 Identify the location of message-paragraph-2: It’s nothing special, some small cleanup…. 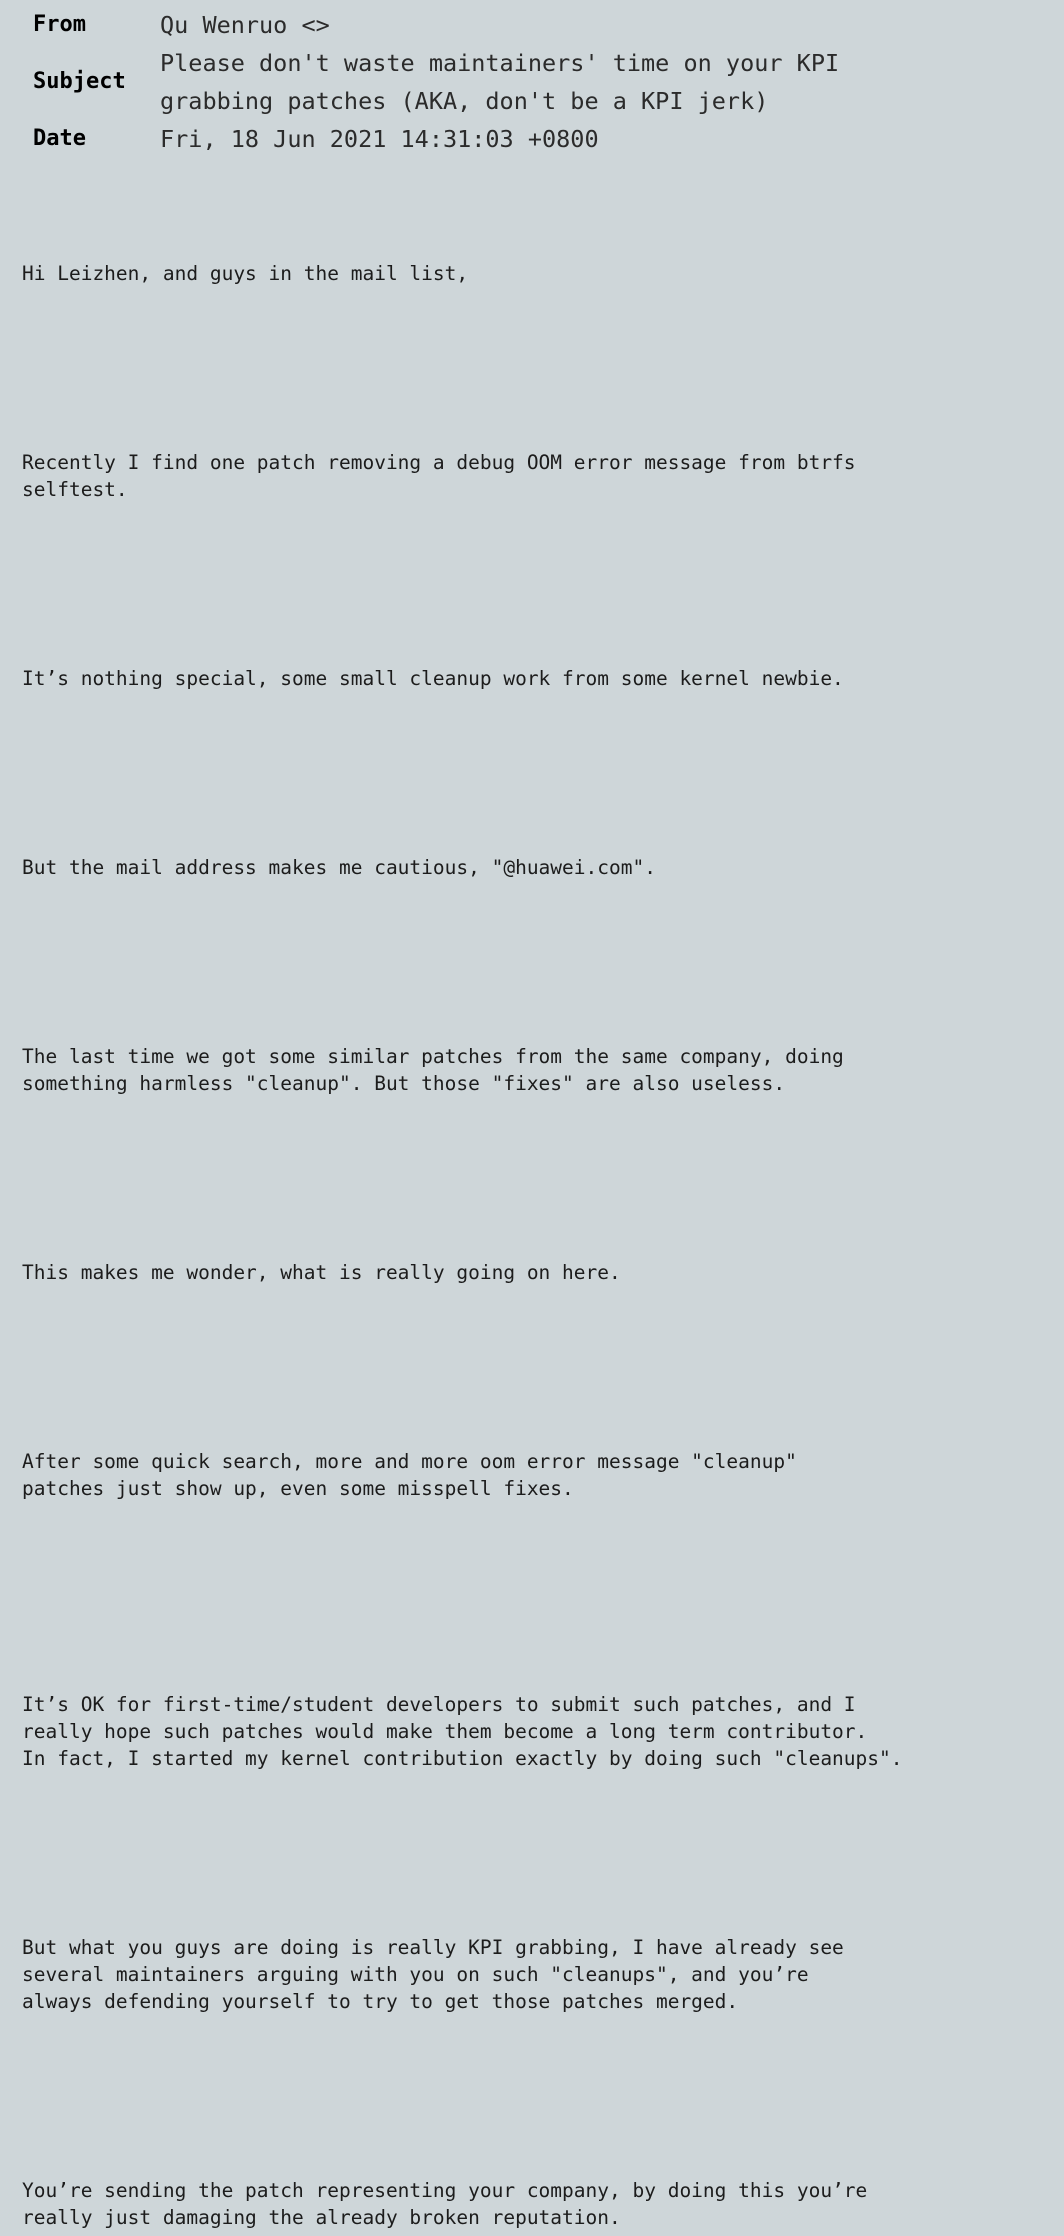
(433, 678).